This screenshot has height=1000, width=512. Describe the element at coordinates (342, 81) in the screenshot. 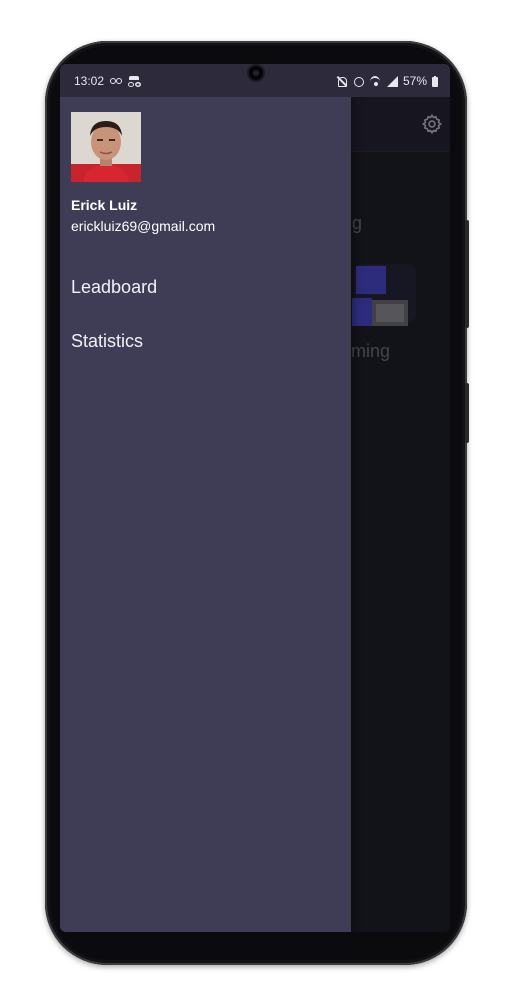

I see `mute-icon` at that location.